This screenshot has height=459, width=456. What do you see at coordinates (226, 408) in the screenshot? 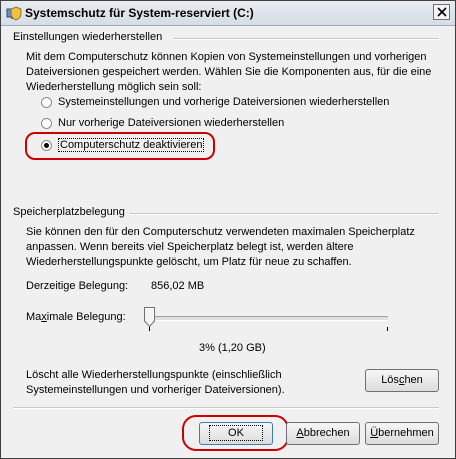
I see `footer-divider` at bounding box center [226, 408].